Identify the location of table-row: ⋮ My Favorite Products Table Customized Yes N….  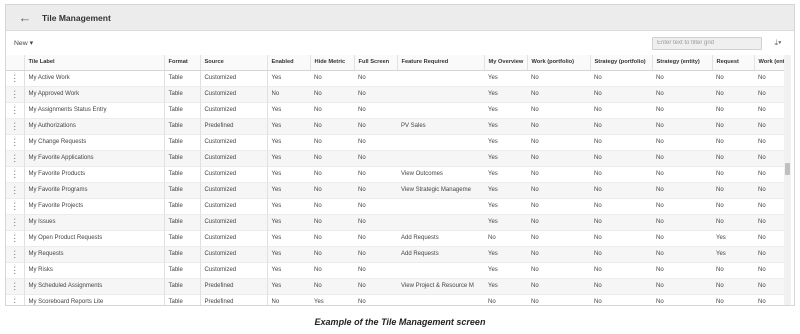
(396, 174).